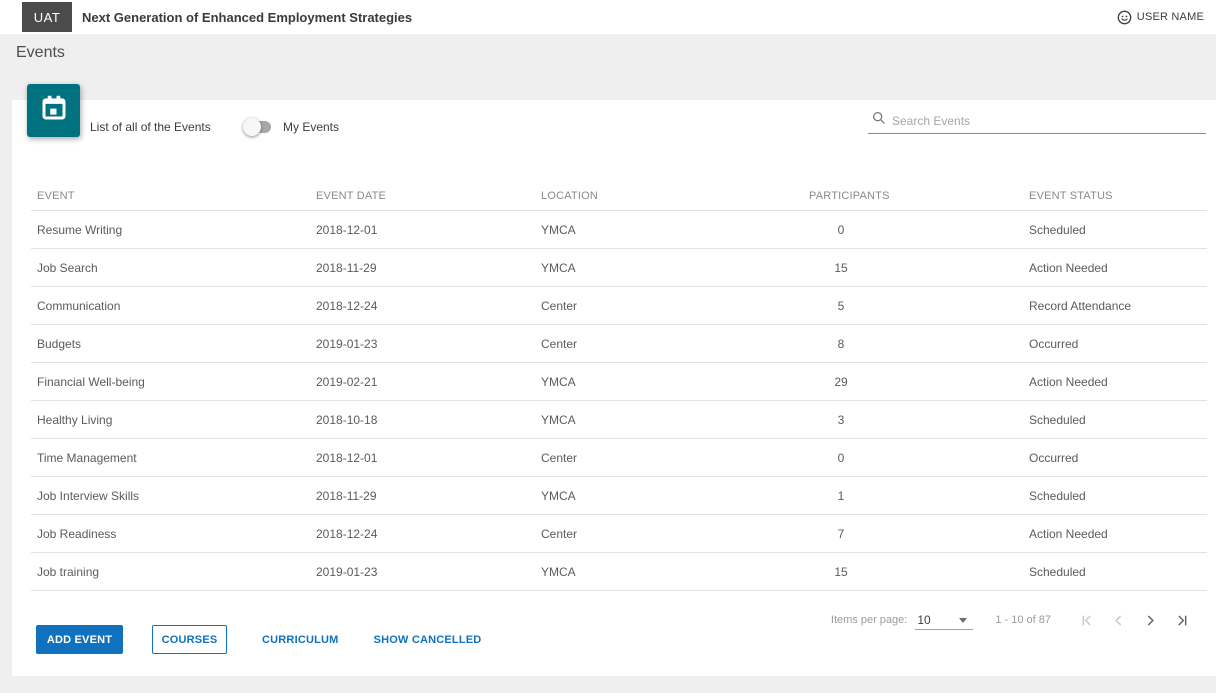  What do you see at coordinates (189, 639) in the screenshot?
I see `courses-button: COURSES` at bounding box center [189, 639].